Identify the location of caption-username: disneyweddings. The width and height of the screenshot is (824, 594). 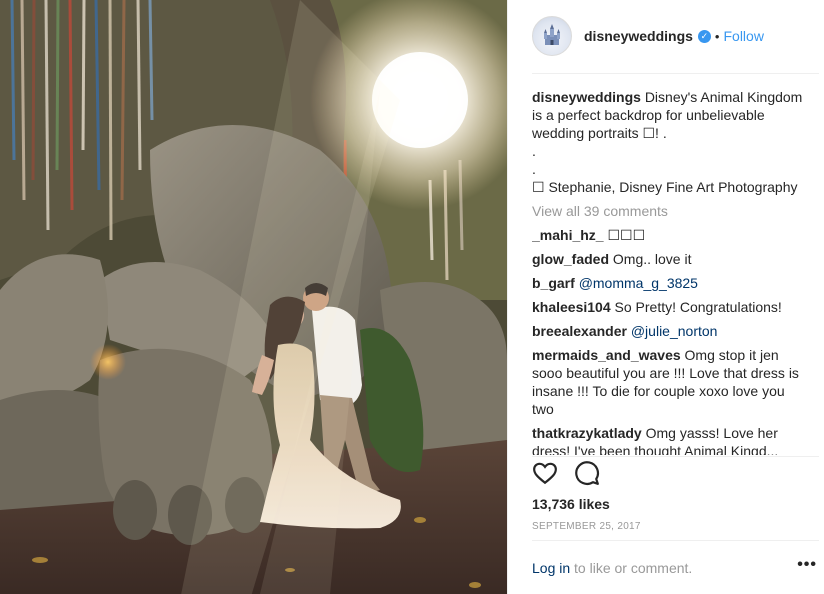
(586, 97).